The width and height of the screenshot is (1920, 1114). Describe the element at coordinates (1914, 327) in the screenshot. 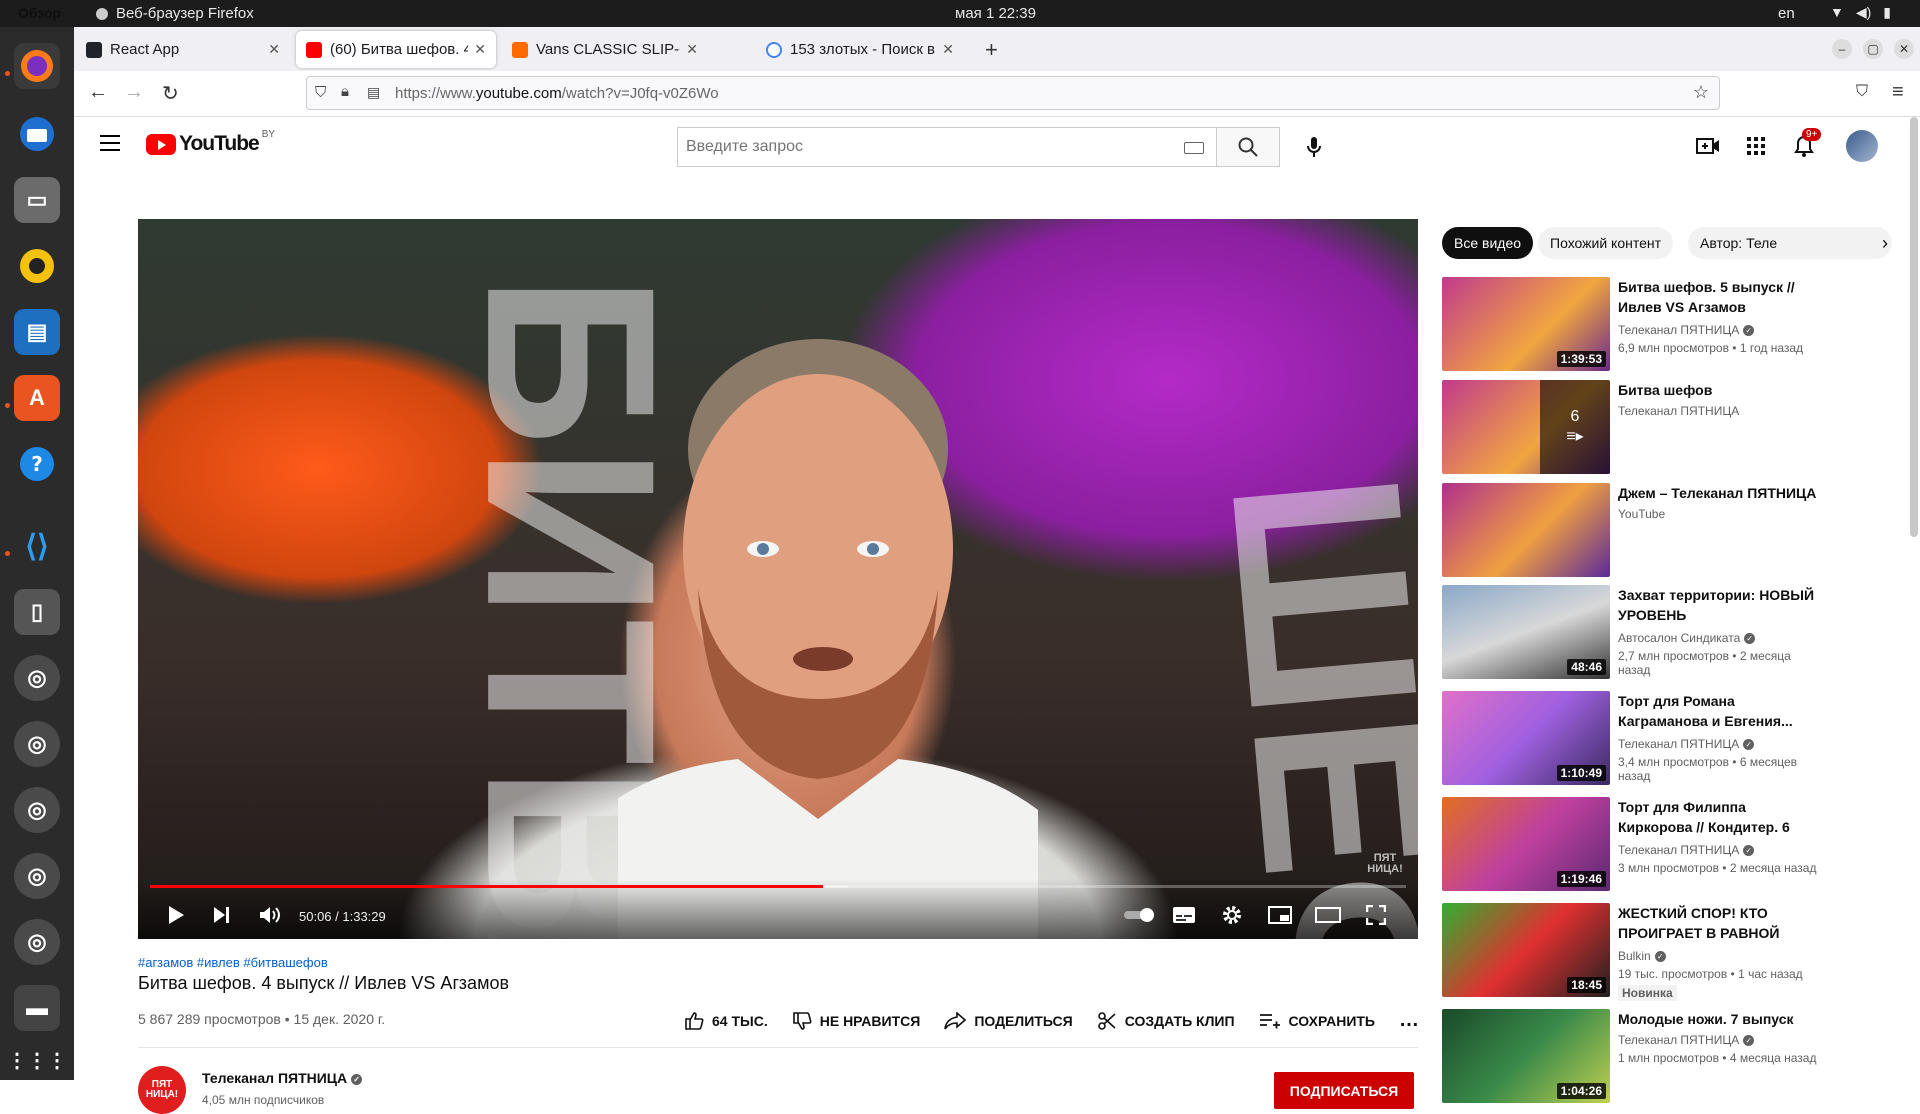

I see `page-scrollbar` at that location.